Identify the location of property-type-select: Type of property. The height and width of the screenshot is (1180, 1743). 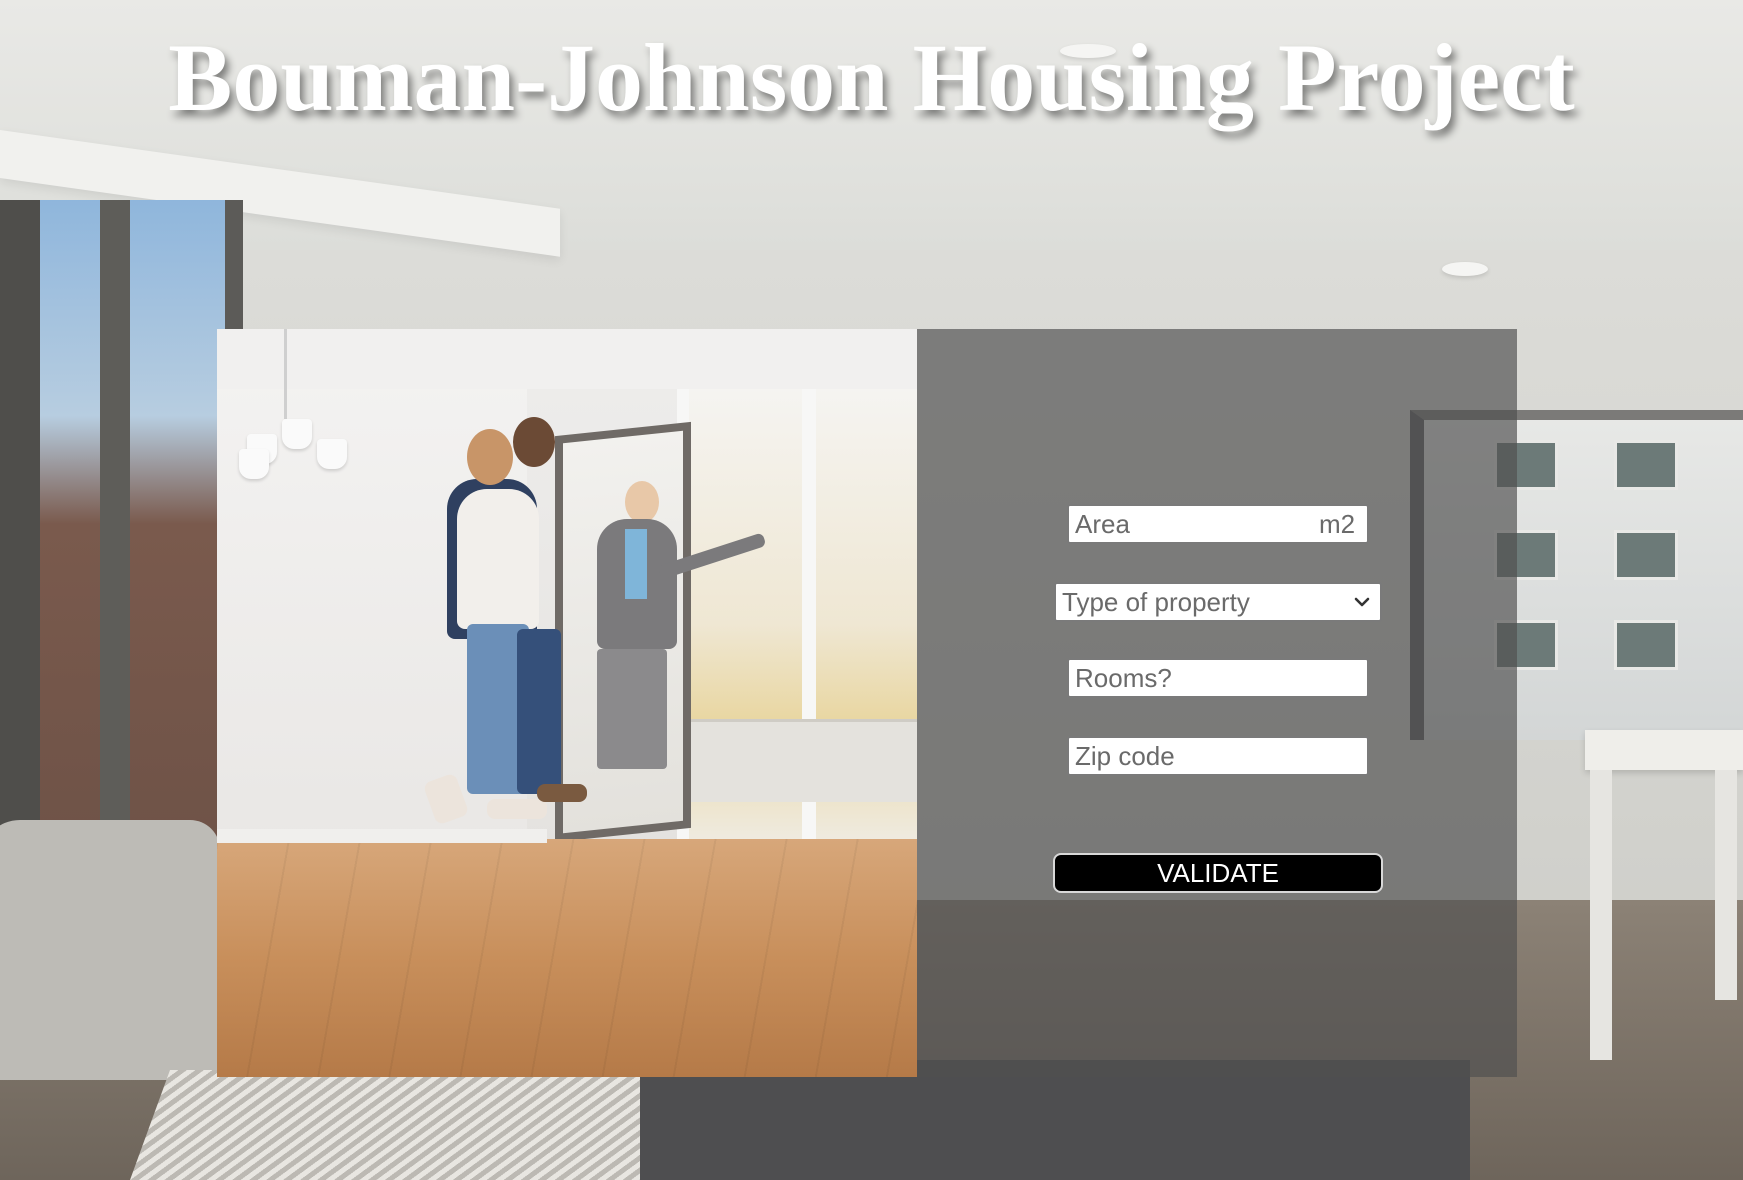
(1218, 602).